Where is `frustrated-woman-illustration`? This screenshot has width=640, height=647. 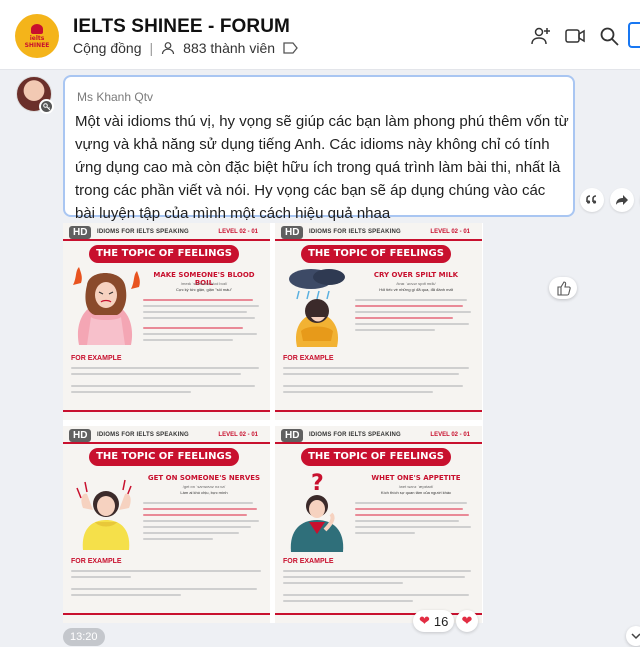 frustrated-woman-illustration is located at coordinates (106, 511).